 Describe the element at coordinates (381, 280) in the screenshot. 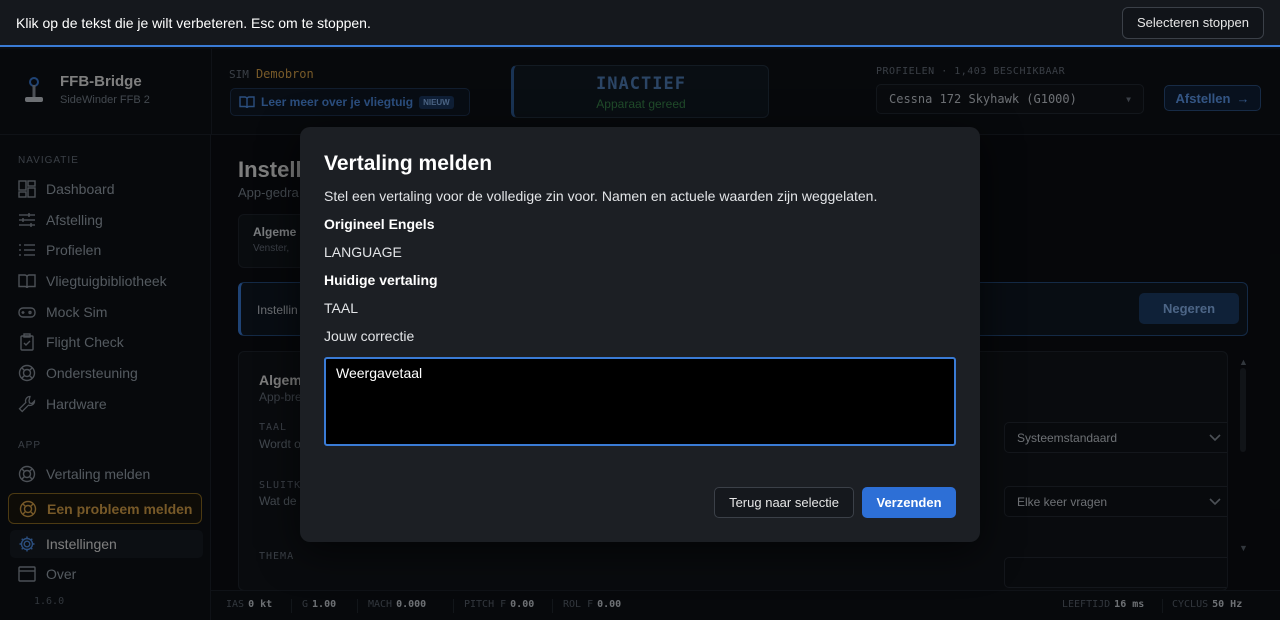

I see `current-translation-label: Huidige vertaling` at that location.